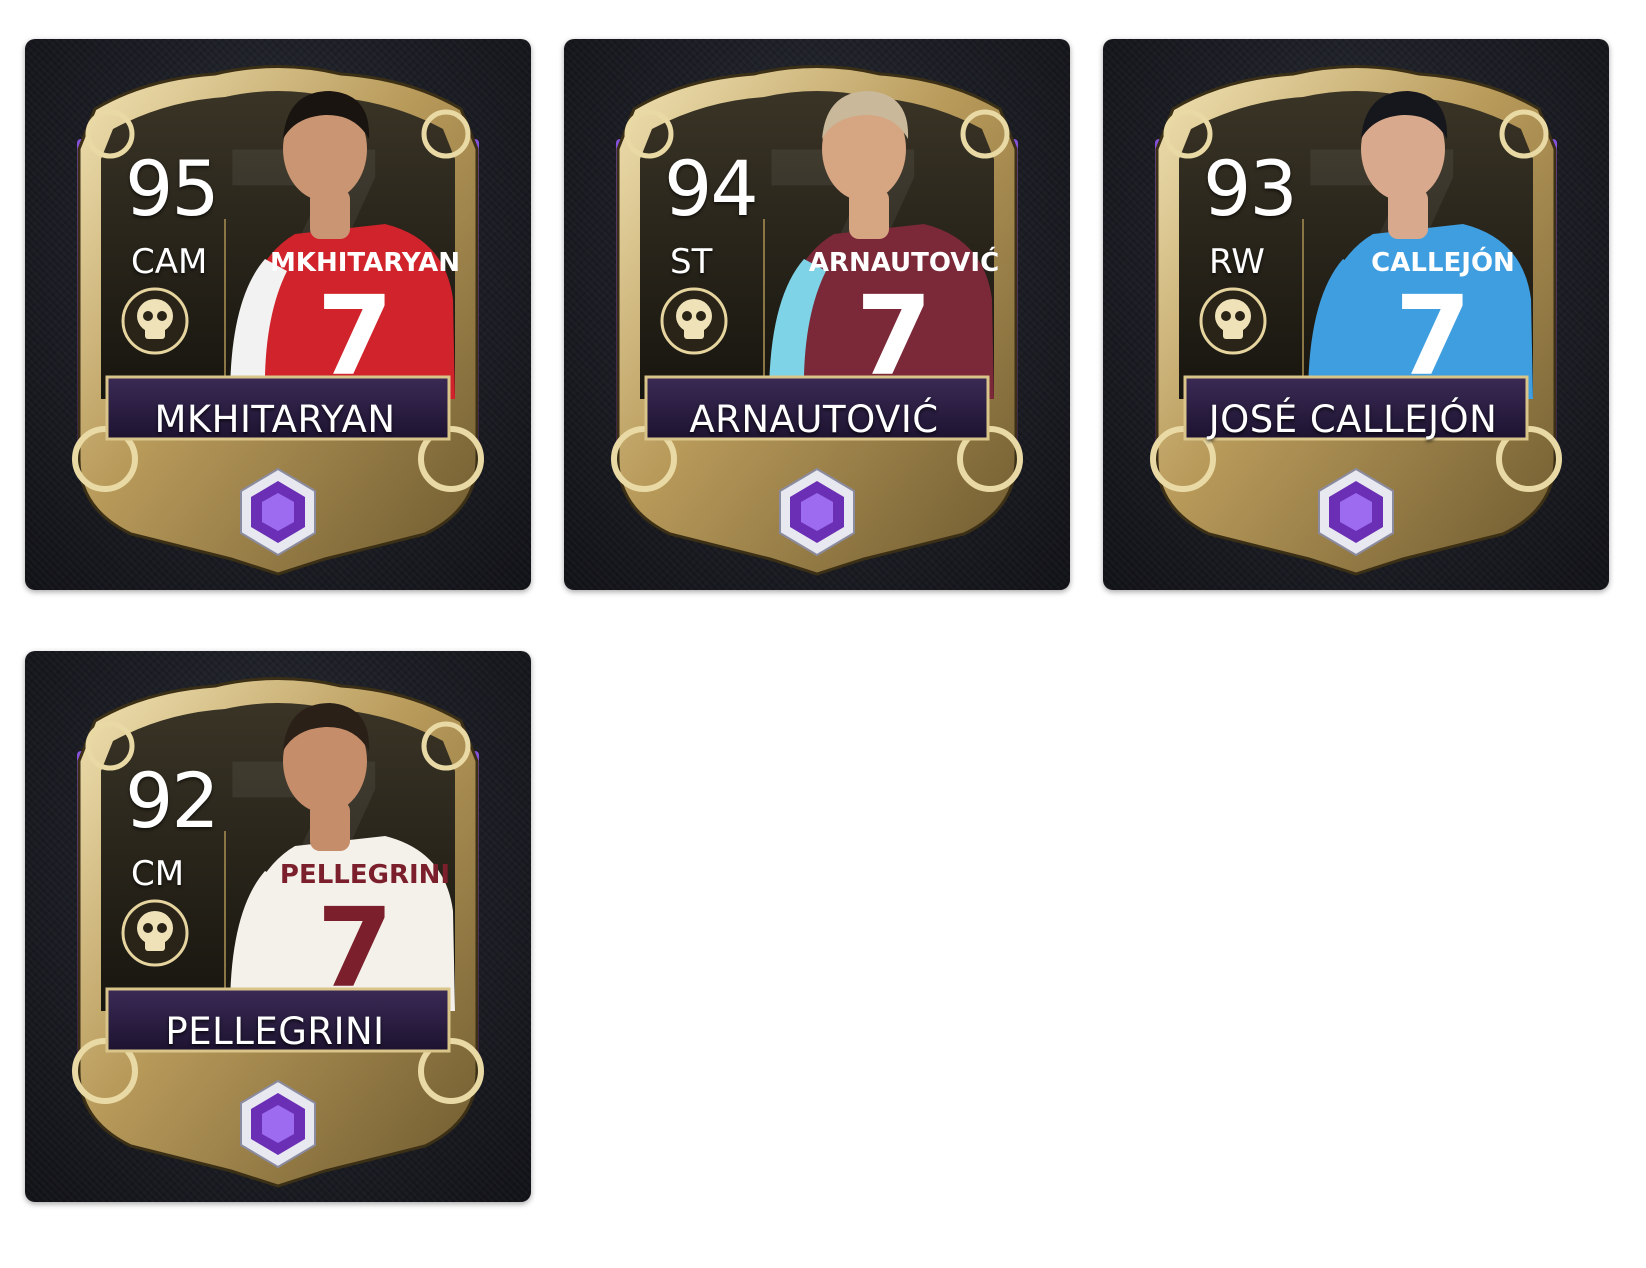 This screenshot has height=1268, width=1646. I want to click on card-rating: 94, so click(711, 188).